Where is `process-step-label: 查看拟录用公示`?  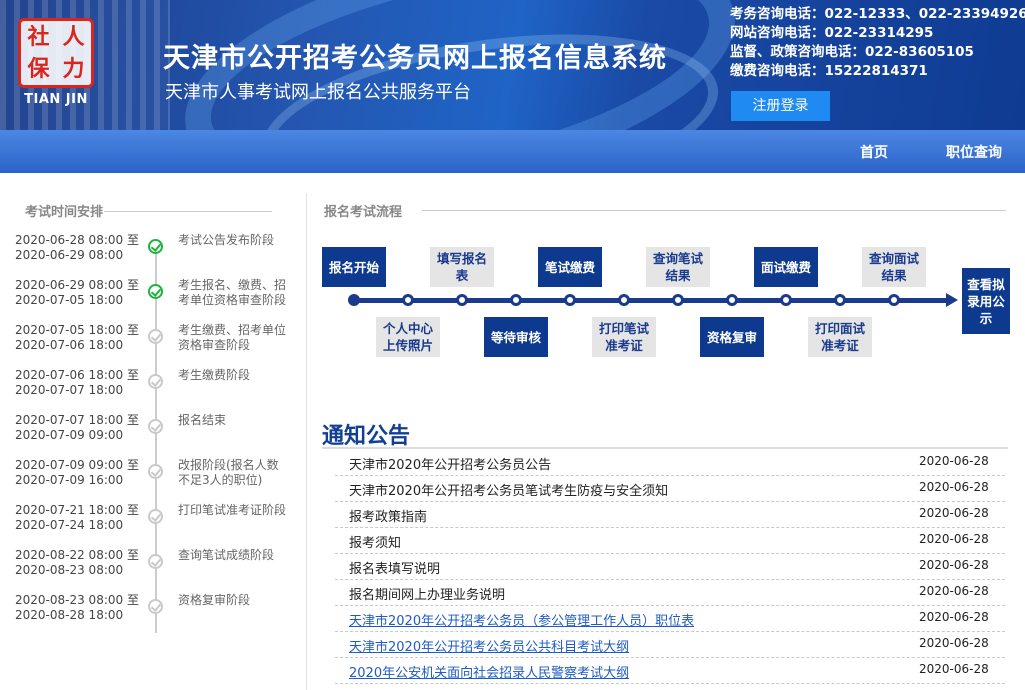 process-step-label: 查看拟录用公示 is located at coordinates (986, 301).